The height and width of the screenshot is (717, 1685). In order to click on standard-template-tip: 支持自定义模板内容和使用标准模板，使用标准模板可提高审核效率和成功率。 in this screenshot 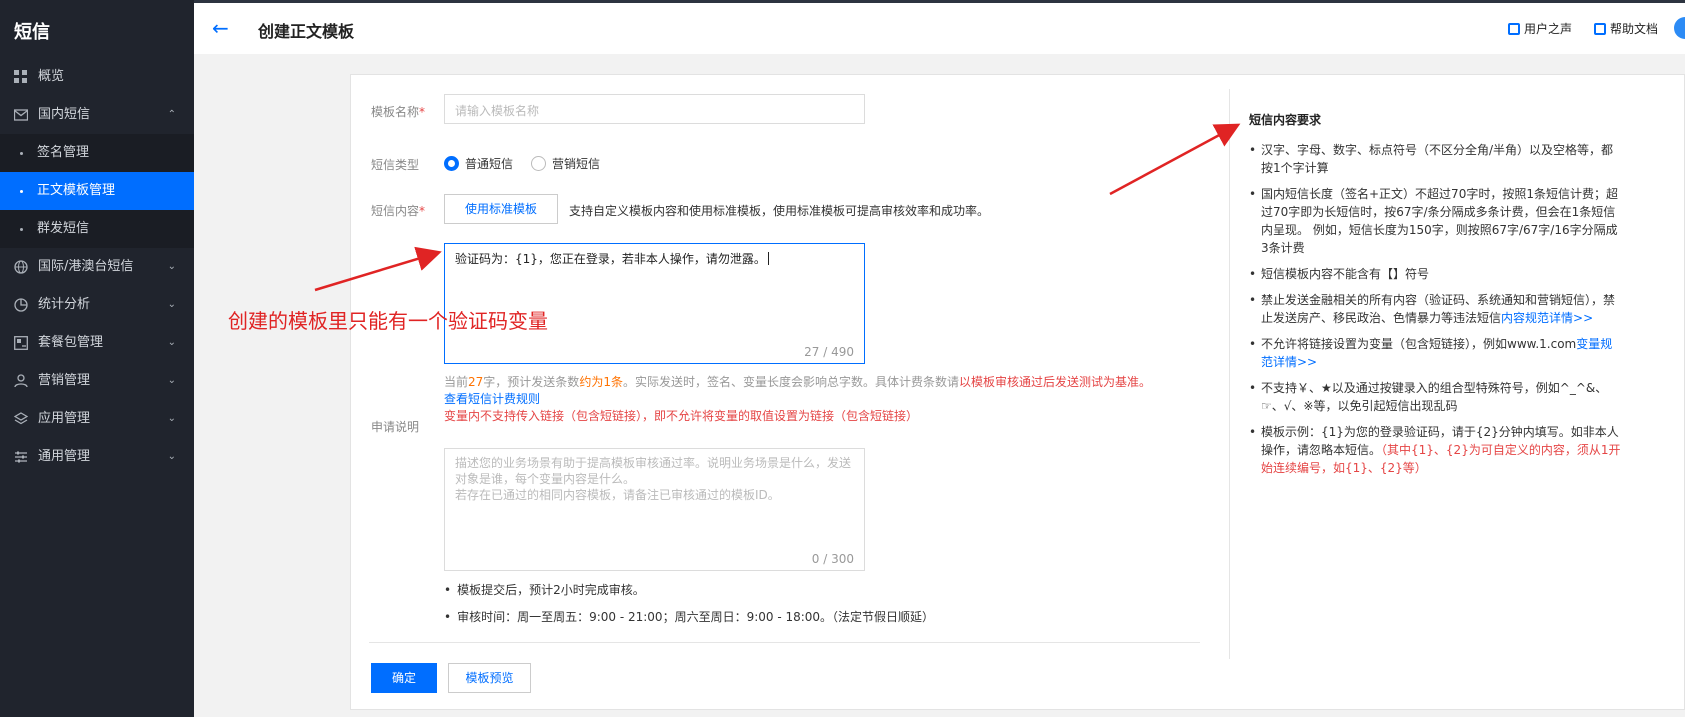, I will do `click(779, 211)`.